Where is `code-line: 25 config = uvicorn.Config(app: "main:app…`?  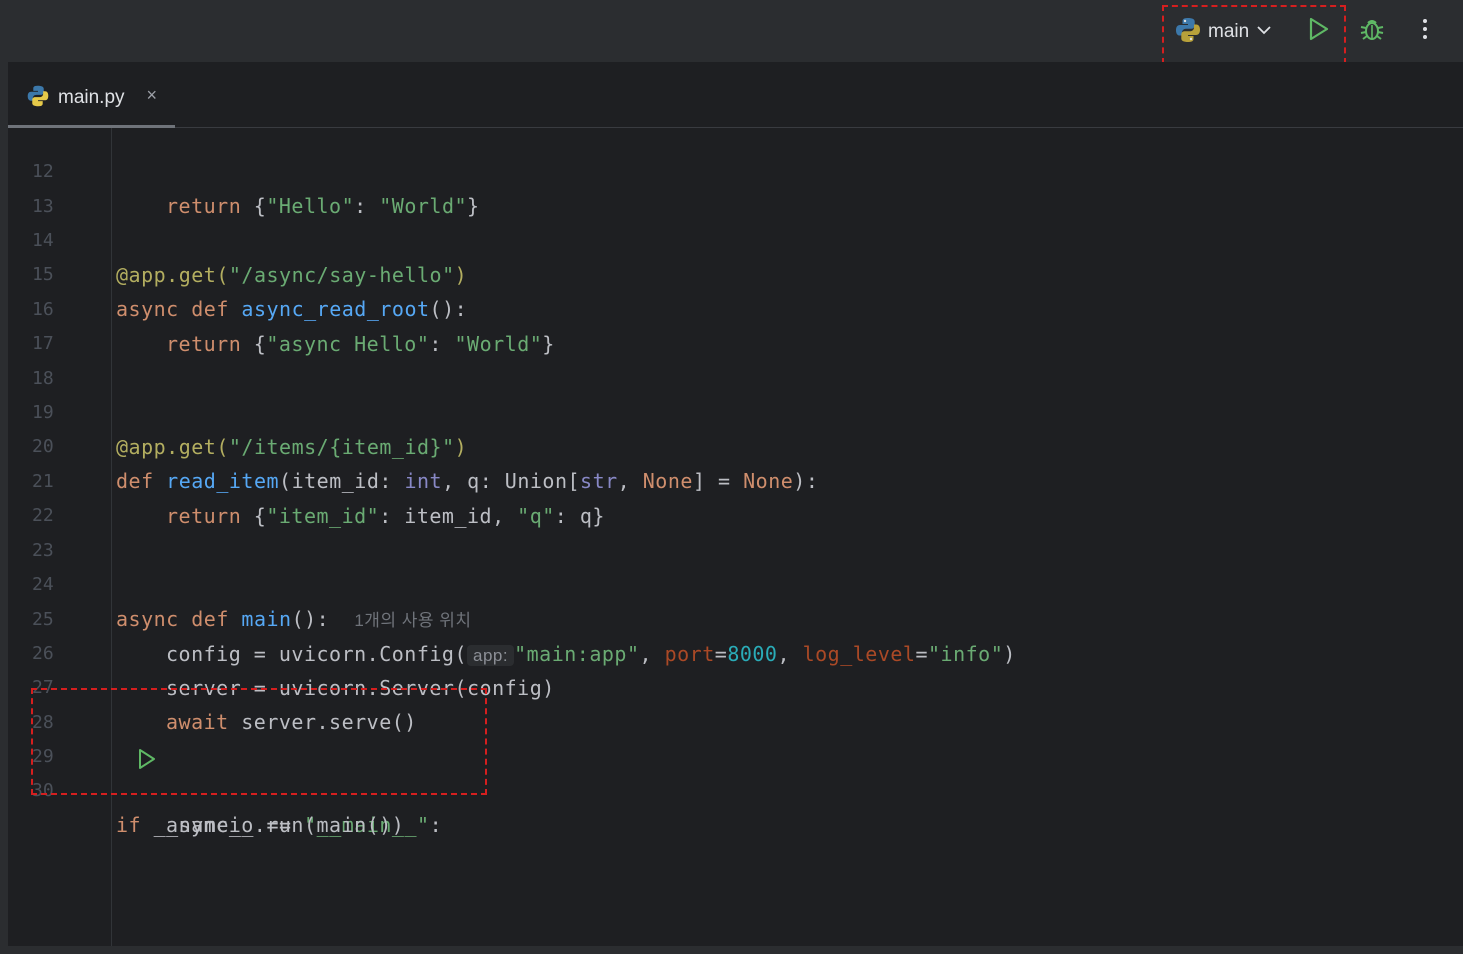
code-line: 25 config = uvicorn.Config(app: "main:app… is located at coordinates (735, 617).